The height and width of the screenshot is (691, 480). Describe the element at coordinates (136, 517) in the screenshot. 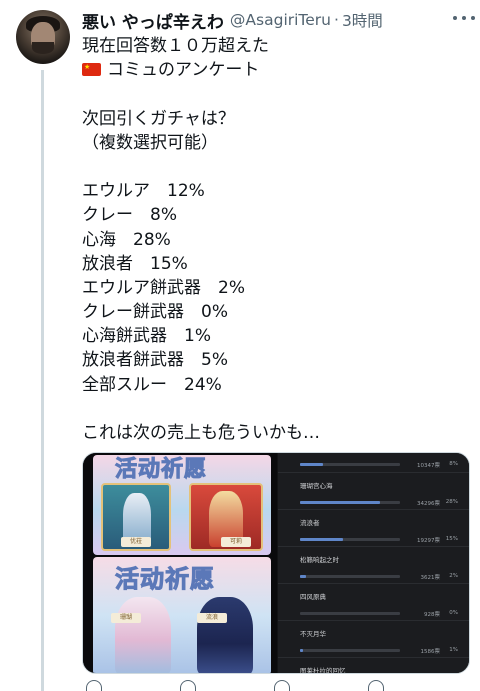

I see `character-panel-eula: 优菈` at that location.